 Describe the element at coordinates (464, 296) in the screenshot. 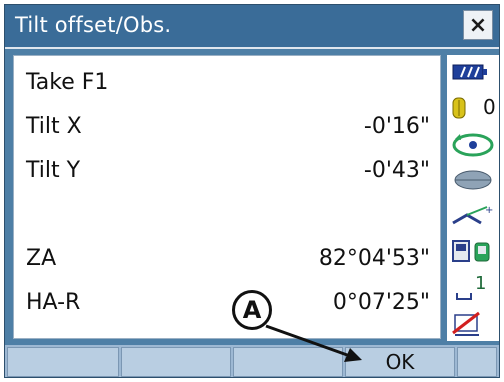

I see `input-mode-icon` at that location.